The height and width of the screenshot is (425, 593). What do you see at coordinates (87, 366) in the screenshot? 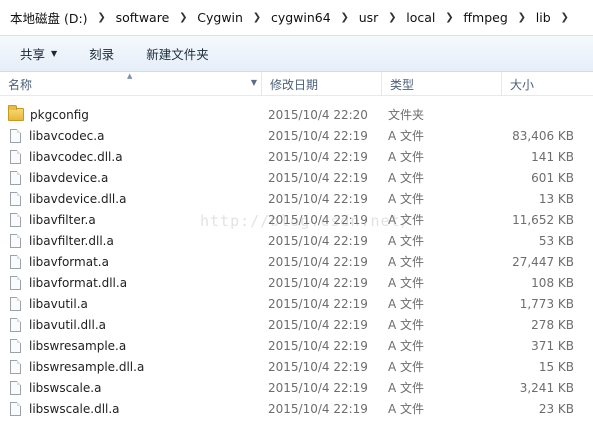
I see `file-name: libswresample.dll.a` at bounding box center [87, 366].